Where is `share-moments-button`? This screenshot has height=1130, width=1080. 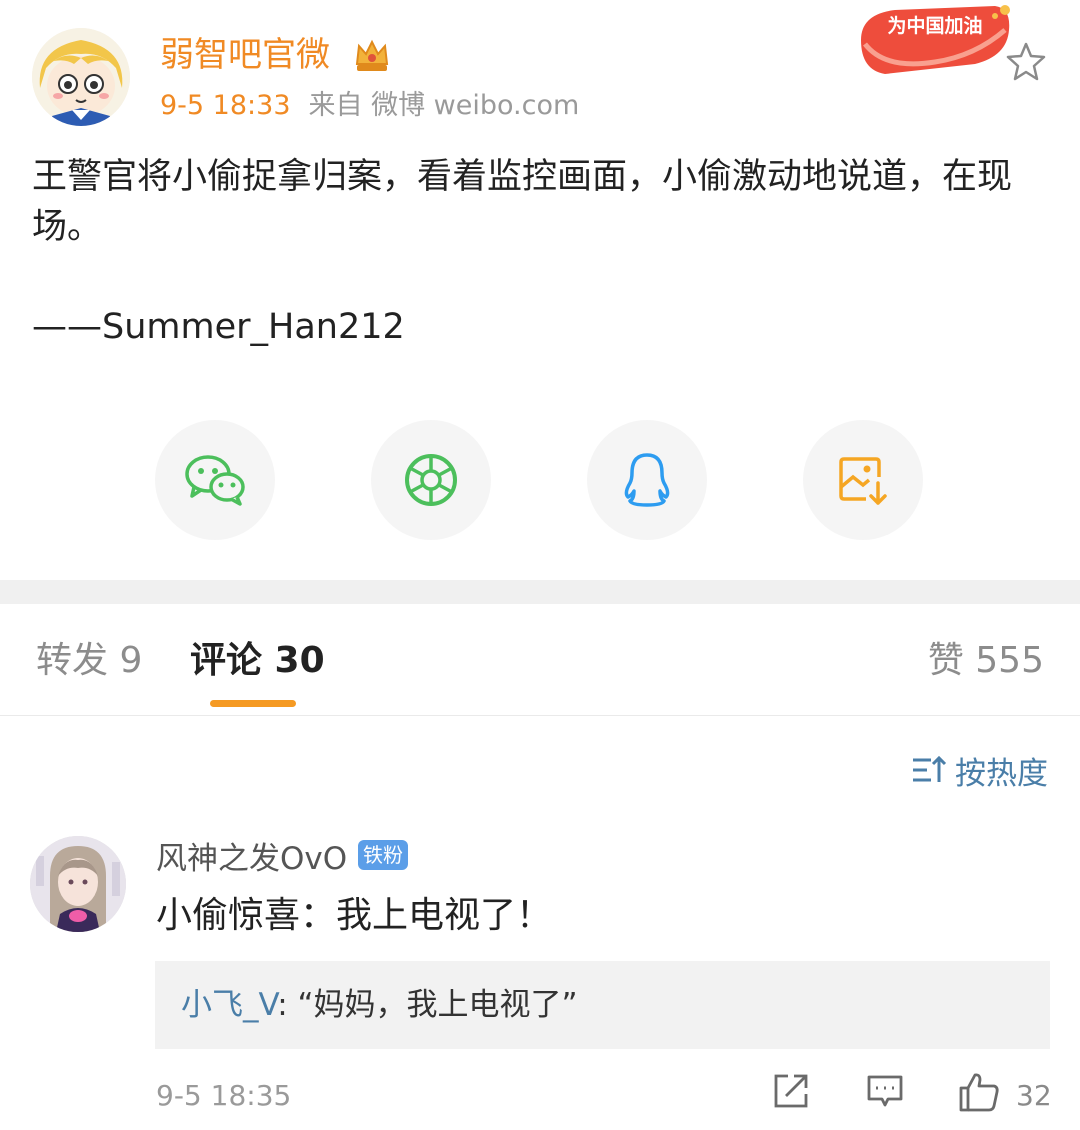
share-moments-button is located at coordinates (431, 480).